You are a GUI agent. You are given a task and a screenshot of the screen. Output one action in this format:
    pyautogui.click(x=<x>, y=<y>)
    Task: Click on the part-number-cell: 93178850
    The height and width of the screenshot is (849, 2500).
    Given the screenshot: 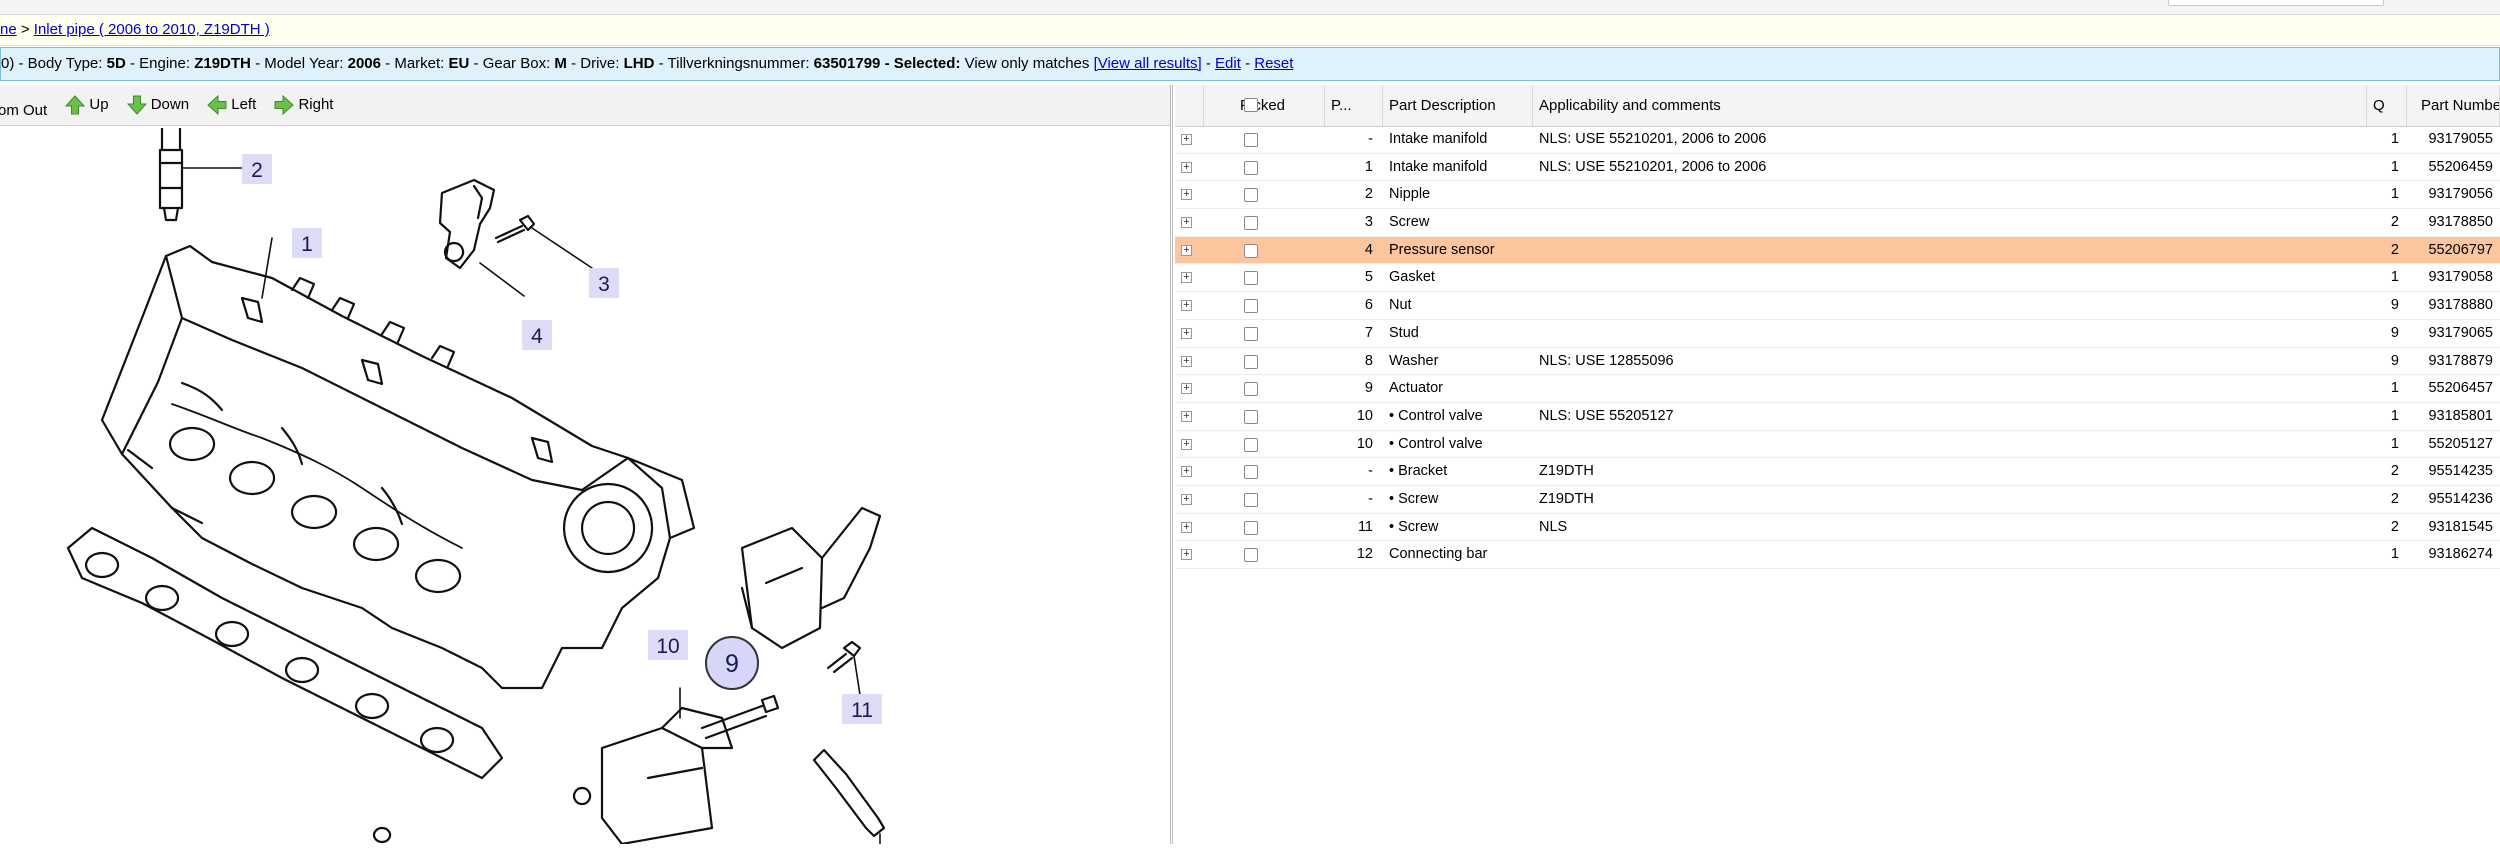 What is the action you would take?
    pyautogui.click(x=2454, y=222)
    